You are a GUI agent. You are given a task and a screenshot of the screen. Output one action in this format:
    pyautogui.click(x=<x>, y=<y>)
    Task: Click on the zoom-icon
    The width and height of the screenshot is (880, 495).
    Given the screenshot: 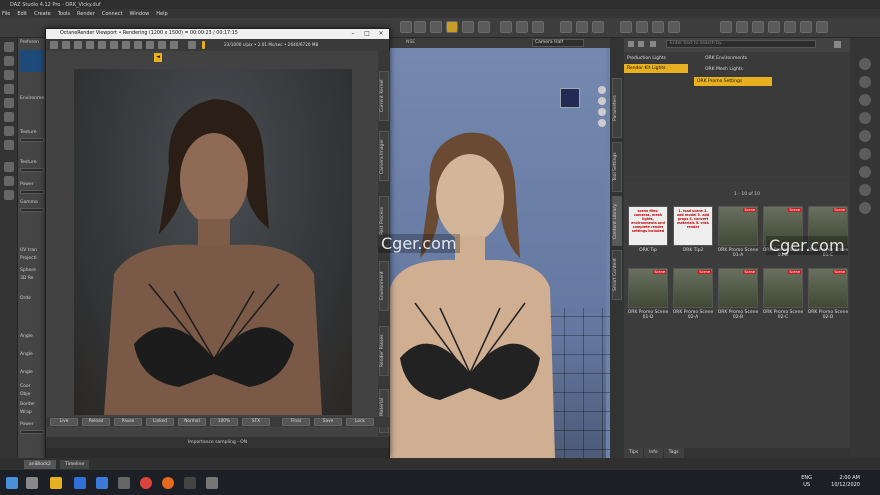 What is the action you would take?
    pyautogui.click(x=602, y=112)
    